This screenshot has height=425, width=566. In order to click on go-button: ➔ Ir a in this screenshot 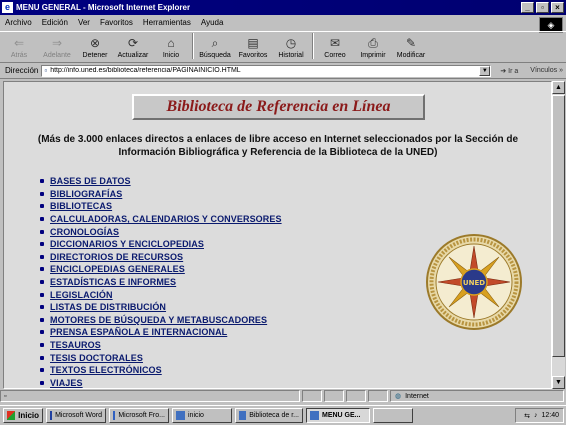, I will do `click(509, 71)`.